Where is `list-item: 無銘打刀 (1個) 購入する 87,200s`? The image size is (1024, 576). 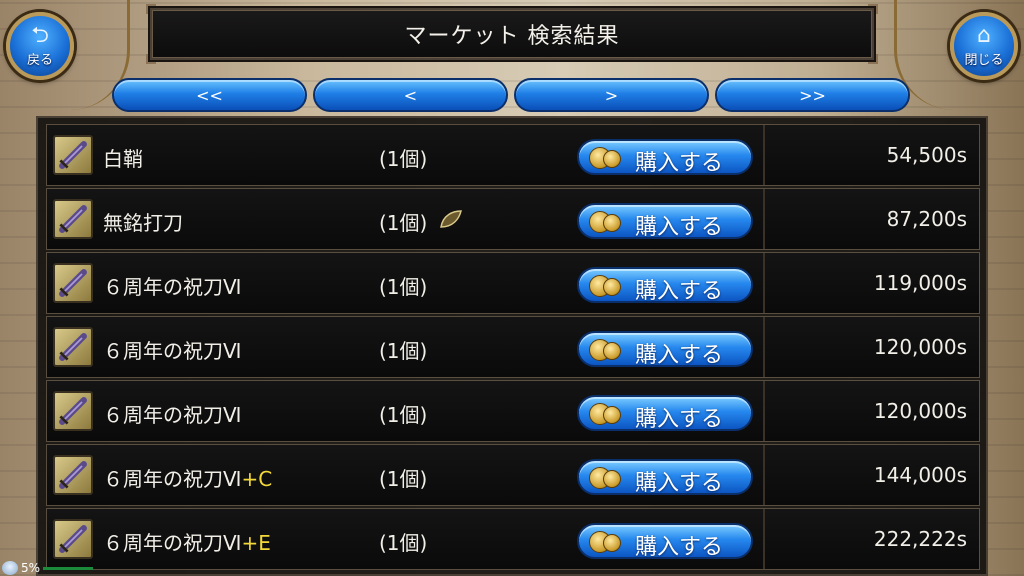 list-item: 無銘打刀 (1個) 購入する 87,200s is located at coordinates (513, 219).